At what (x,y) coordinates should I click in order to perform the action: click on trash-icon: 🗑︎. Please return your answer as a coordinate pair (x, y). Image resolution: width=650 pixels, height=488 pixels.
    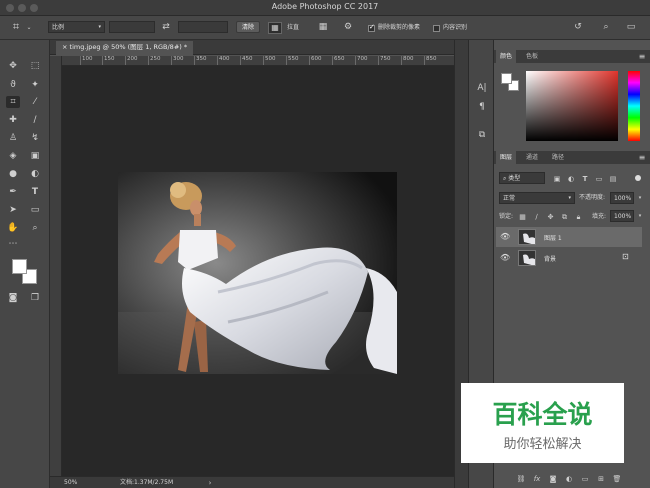
    Looking at the image, I should click on (617, 479).